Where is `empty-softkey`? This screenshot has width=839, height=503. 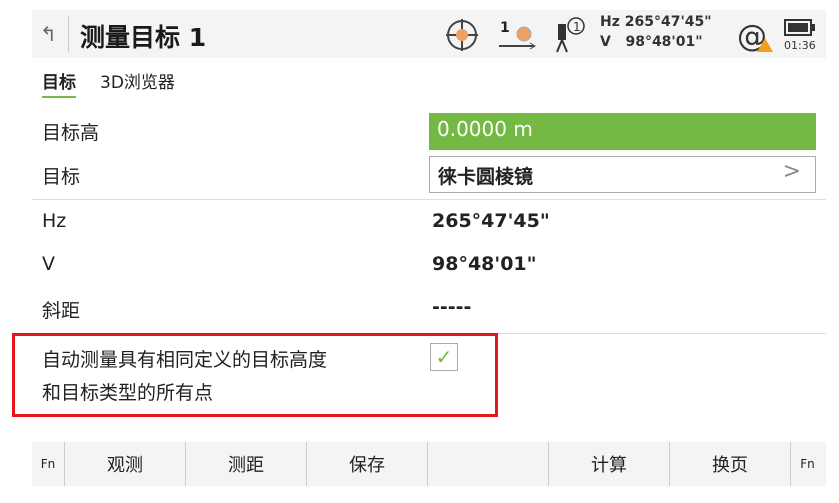 empty-softkey is located at coordinates (488, 464).